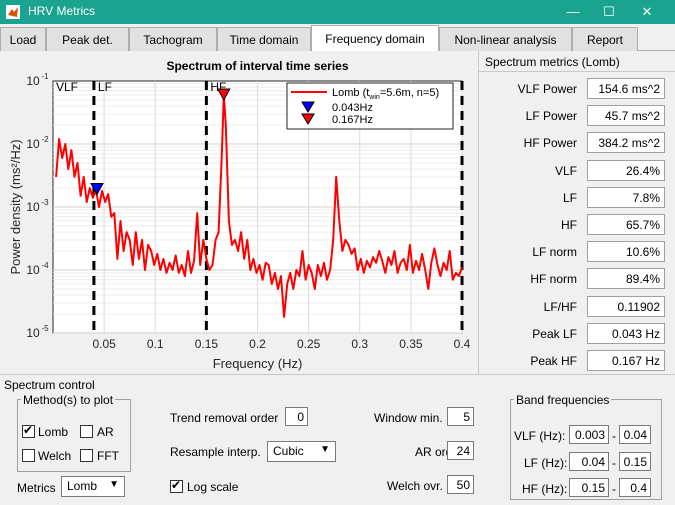 This screenshot has height=505, width=675. Describe the element at coordinates (352, 108) in the screenshot. I see `legend-entry-peak: 0.043Hz` at that location.